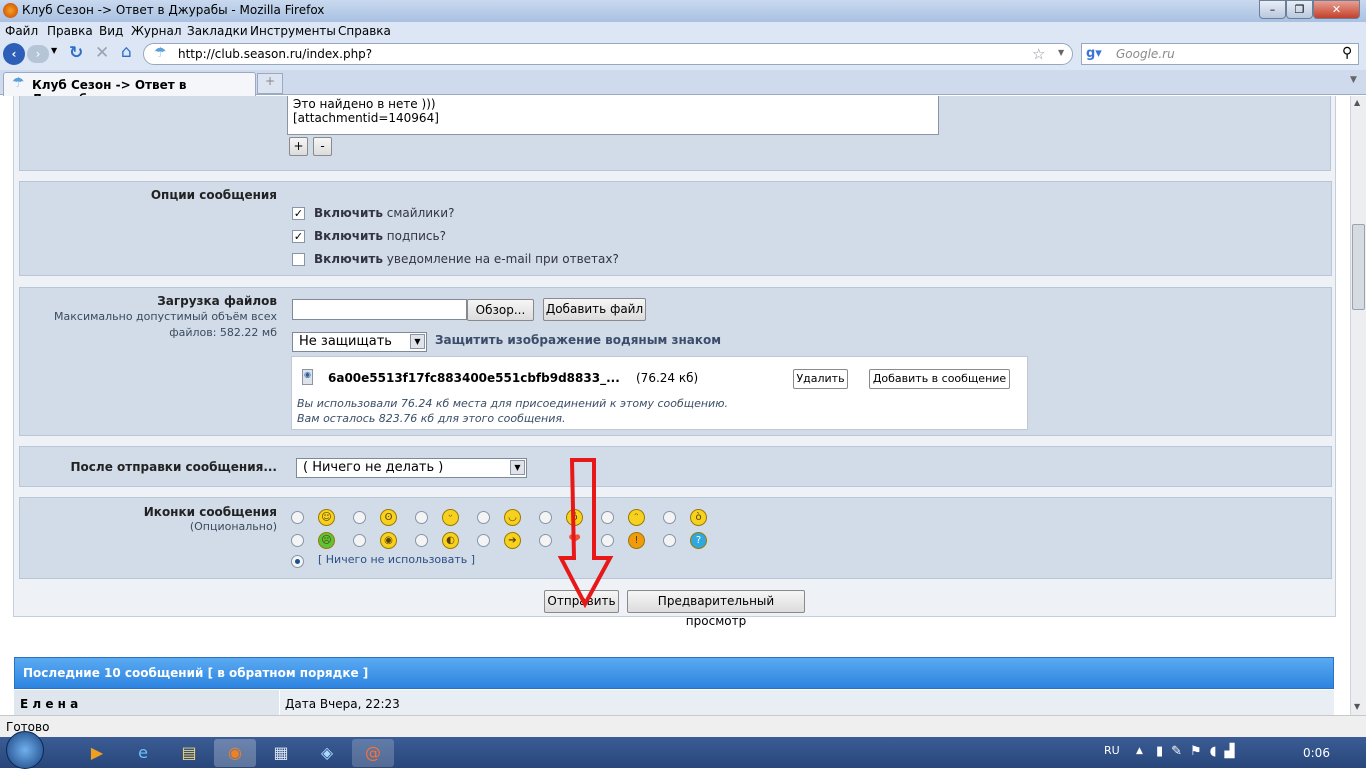 This screenshot has height=769, width=1366. I want to click on preview-button: Предварительный просмотр, so click(716, 609).